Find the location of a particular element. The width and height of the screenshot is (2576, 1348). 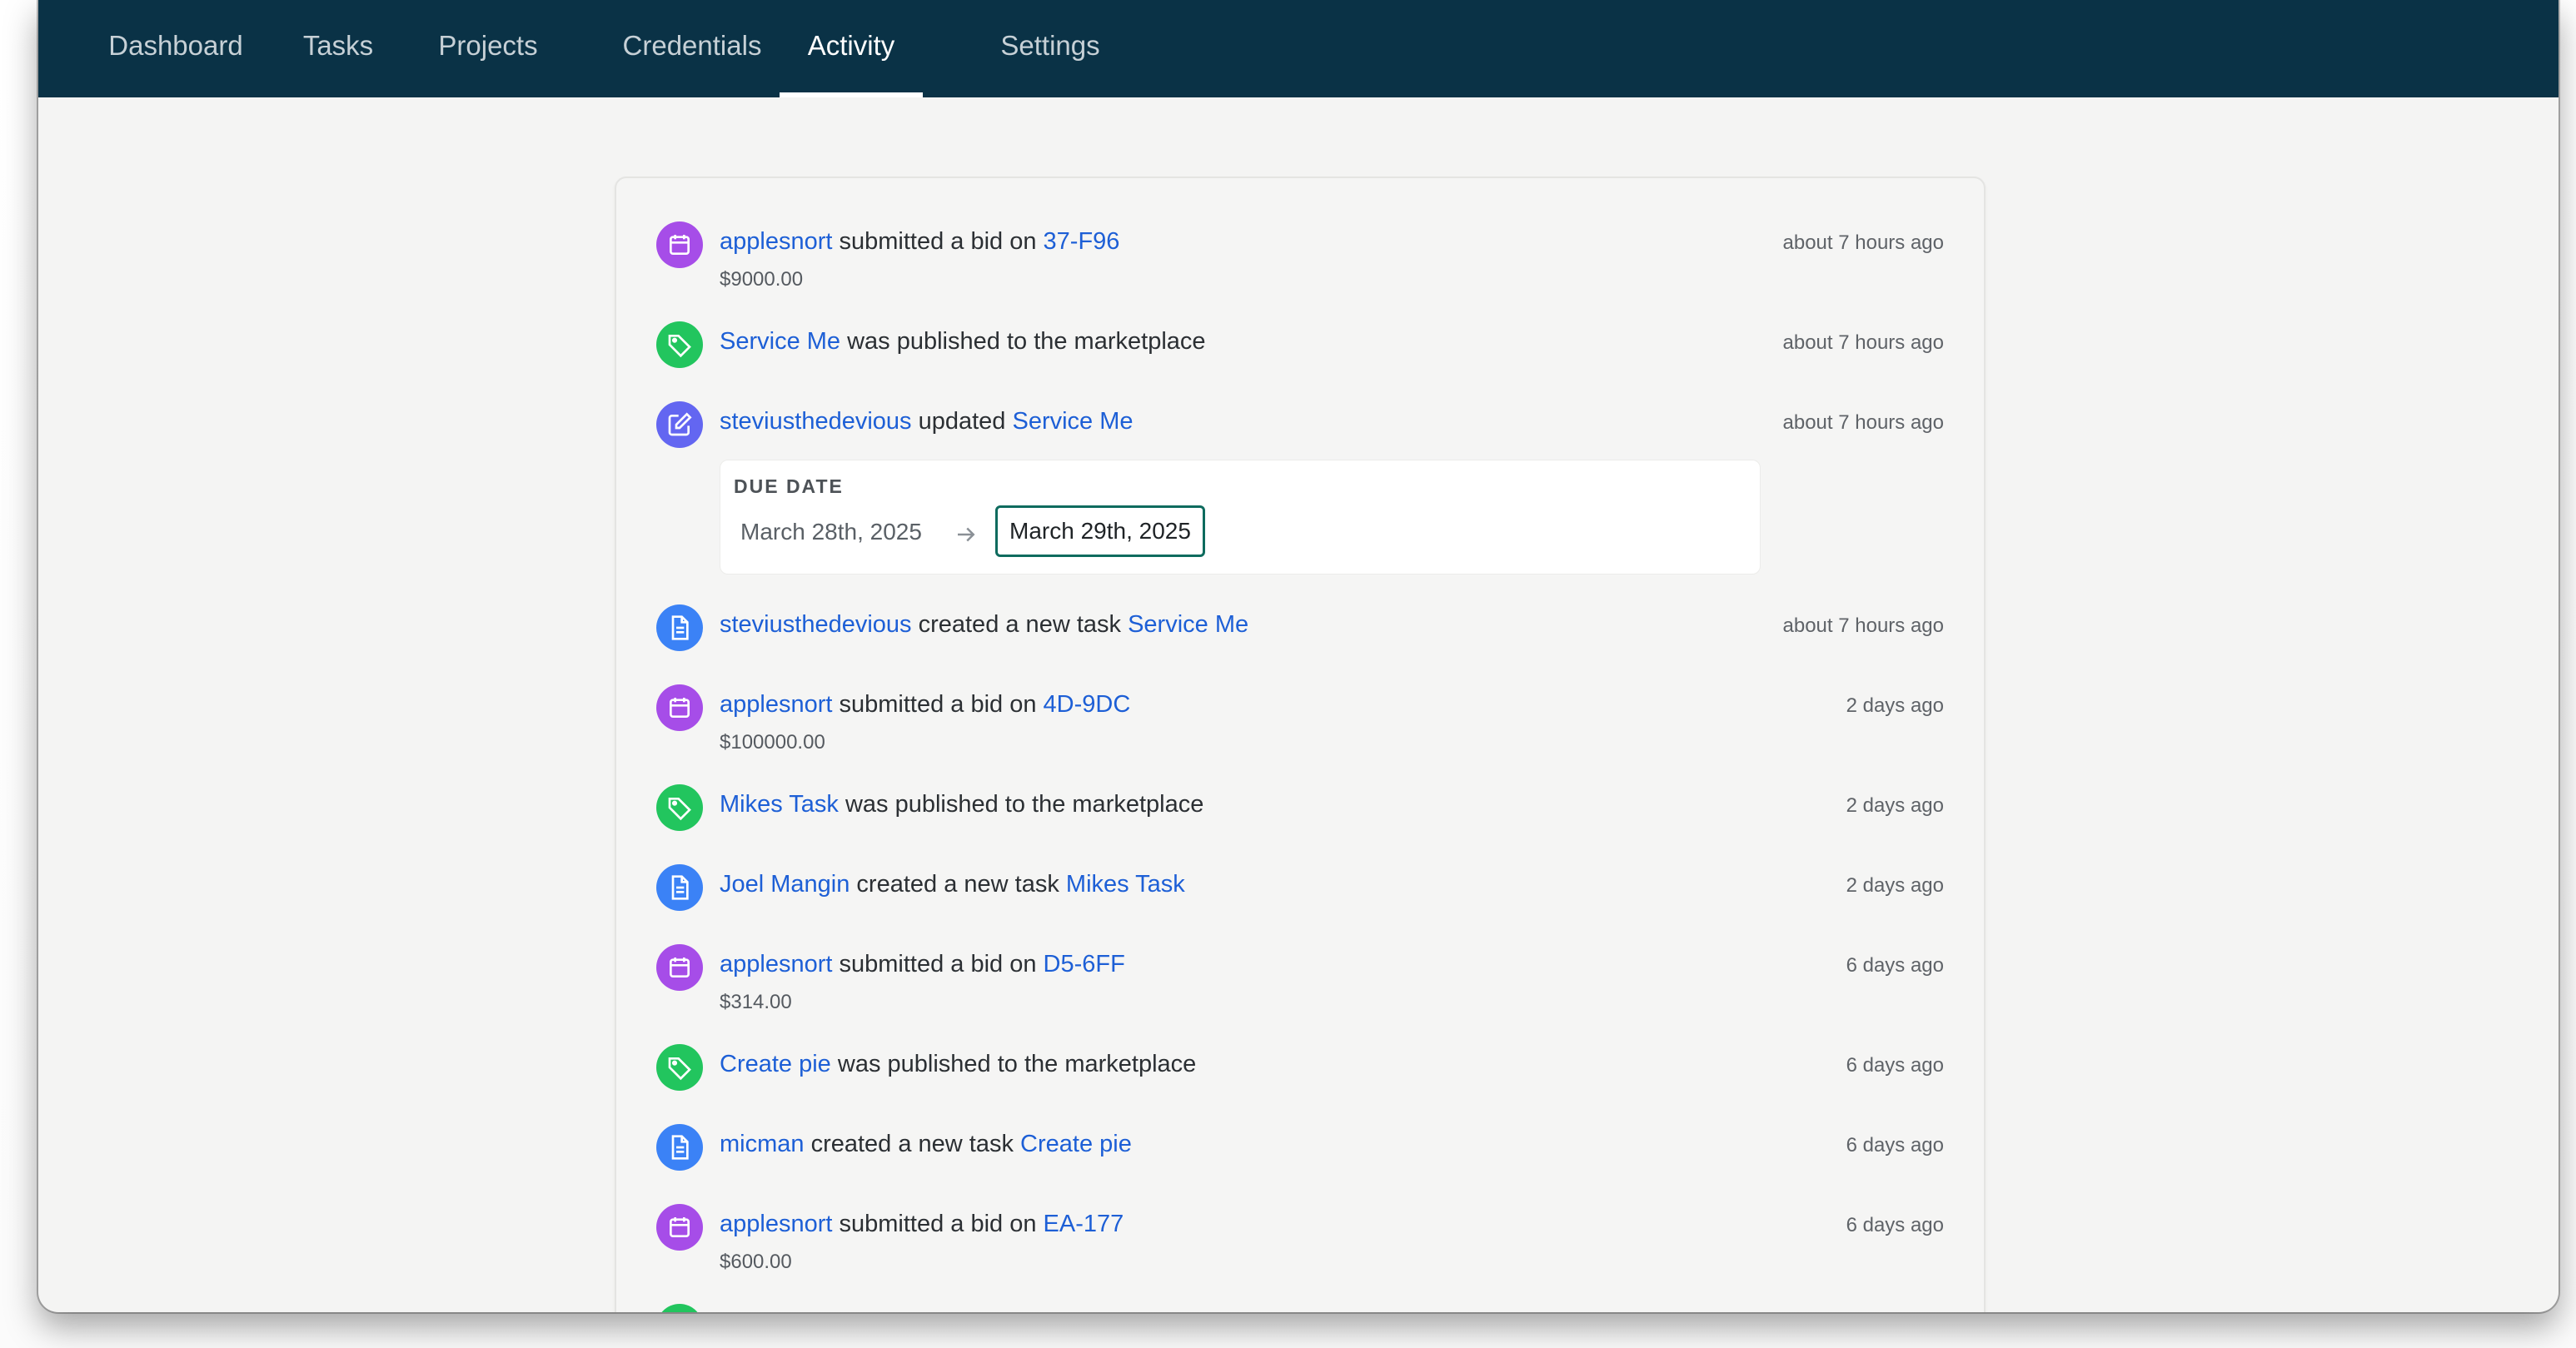

nav-tab-activity: Activity is located at coordinates (852, 48).